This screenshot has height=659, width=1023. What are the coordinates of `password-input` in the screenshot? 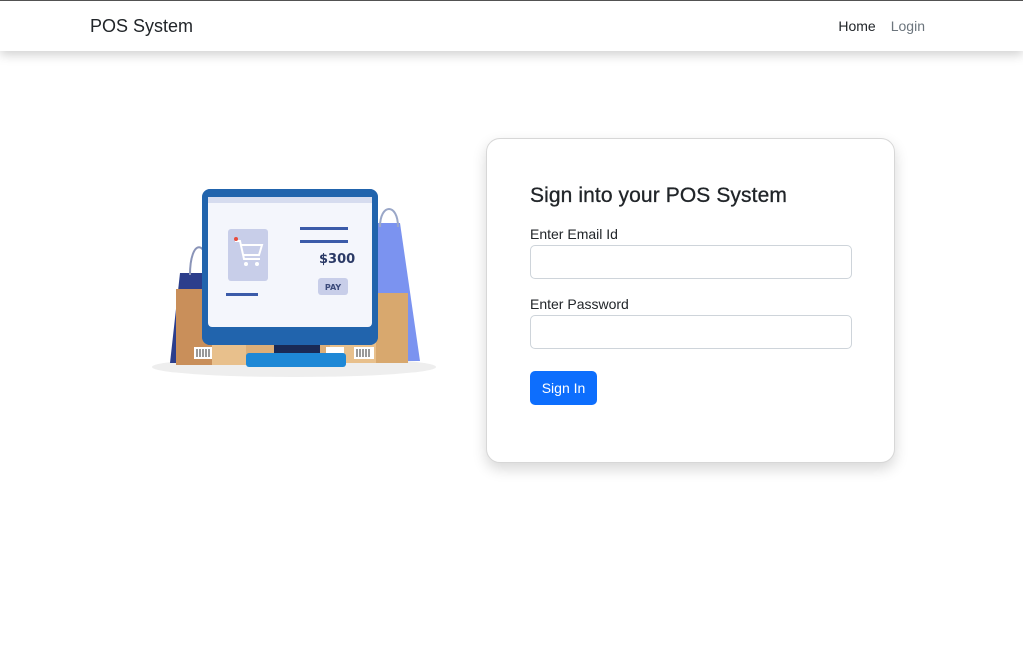 It's located at (691, 332).